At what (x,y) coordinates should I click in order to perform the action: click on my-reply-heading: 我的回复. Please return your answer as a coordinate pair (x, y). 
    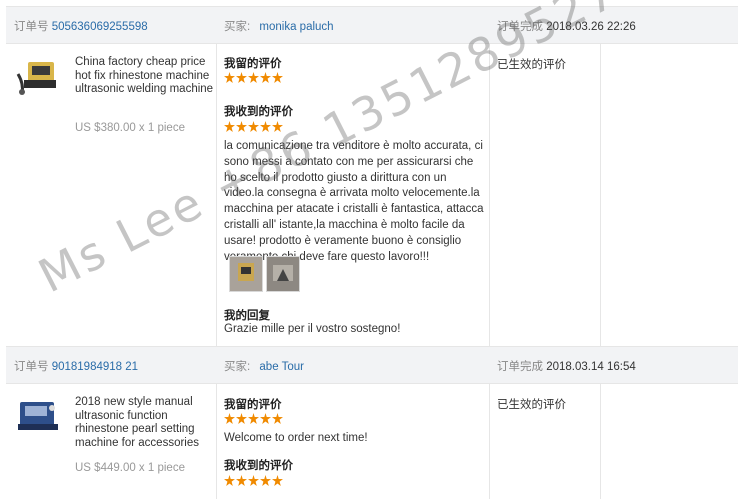
    Looking at the image, I should click on (247, 316).